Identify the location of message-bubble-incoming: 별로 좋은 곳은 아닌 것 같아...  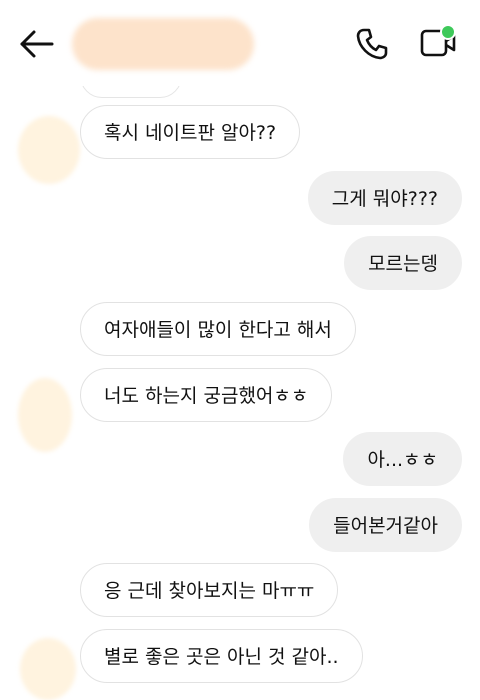
(221, 656).